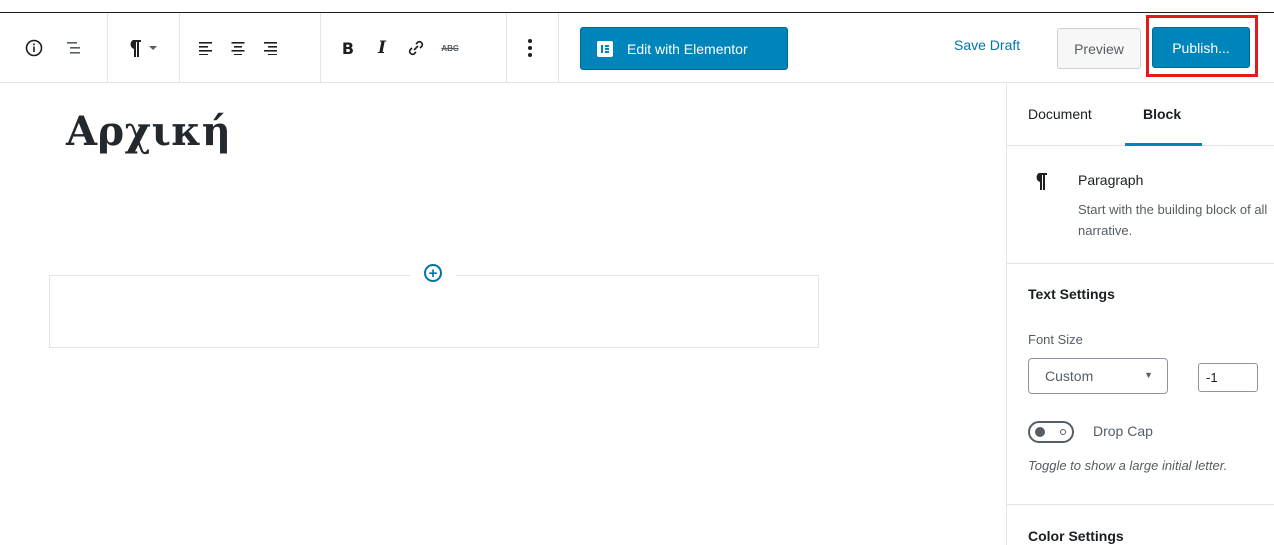 The image size is (1274, 545). I want to click on block-inserter-button: +, so click(433, 273).